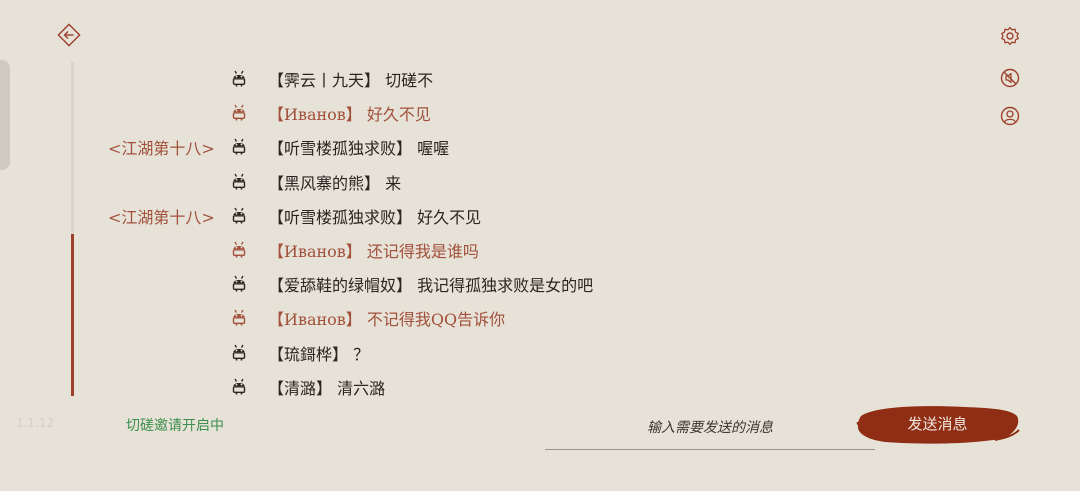 The image size is (1080, 491). I want to click on chat-message-row: 【琉鎶桦】 ？, so click(450, 353).